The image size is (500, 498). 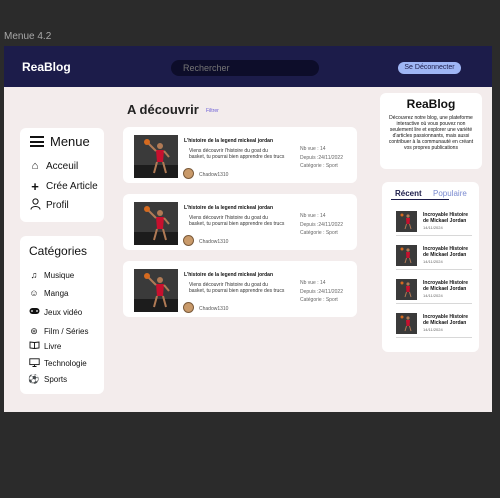 What do you see at coordinates (212, 111) in the screenshot?
I see `filter-link: Filtrer` at bounding box center [212, 111].